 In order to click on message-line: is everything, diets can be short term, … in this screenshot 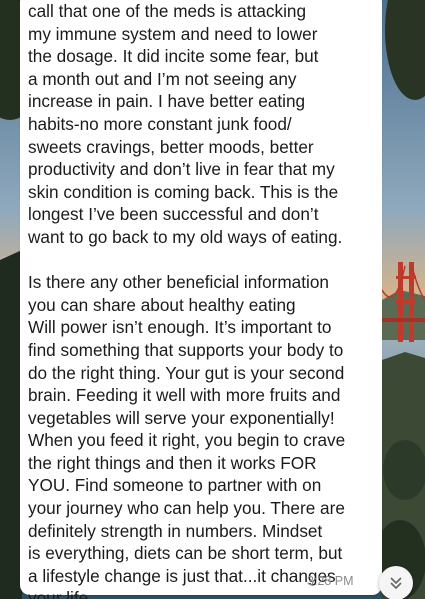, I will do `click(185, 553)`.